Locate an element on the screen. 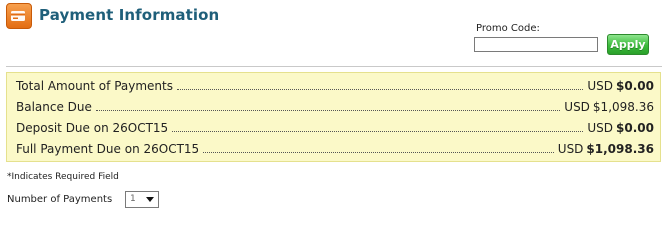  summary-row-total-amount: Total Amount of Payments USD $0.00 is located at coordinates (335, 83).